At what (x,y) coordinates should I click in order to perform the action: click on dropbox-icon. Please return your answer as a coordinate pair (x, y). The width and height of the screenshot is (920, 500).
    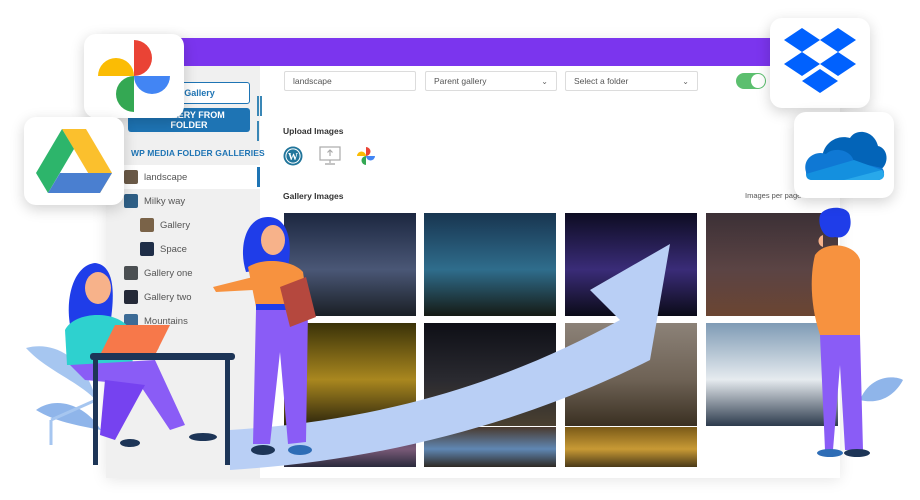
    Looking at the image, I should click on (820, 60).